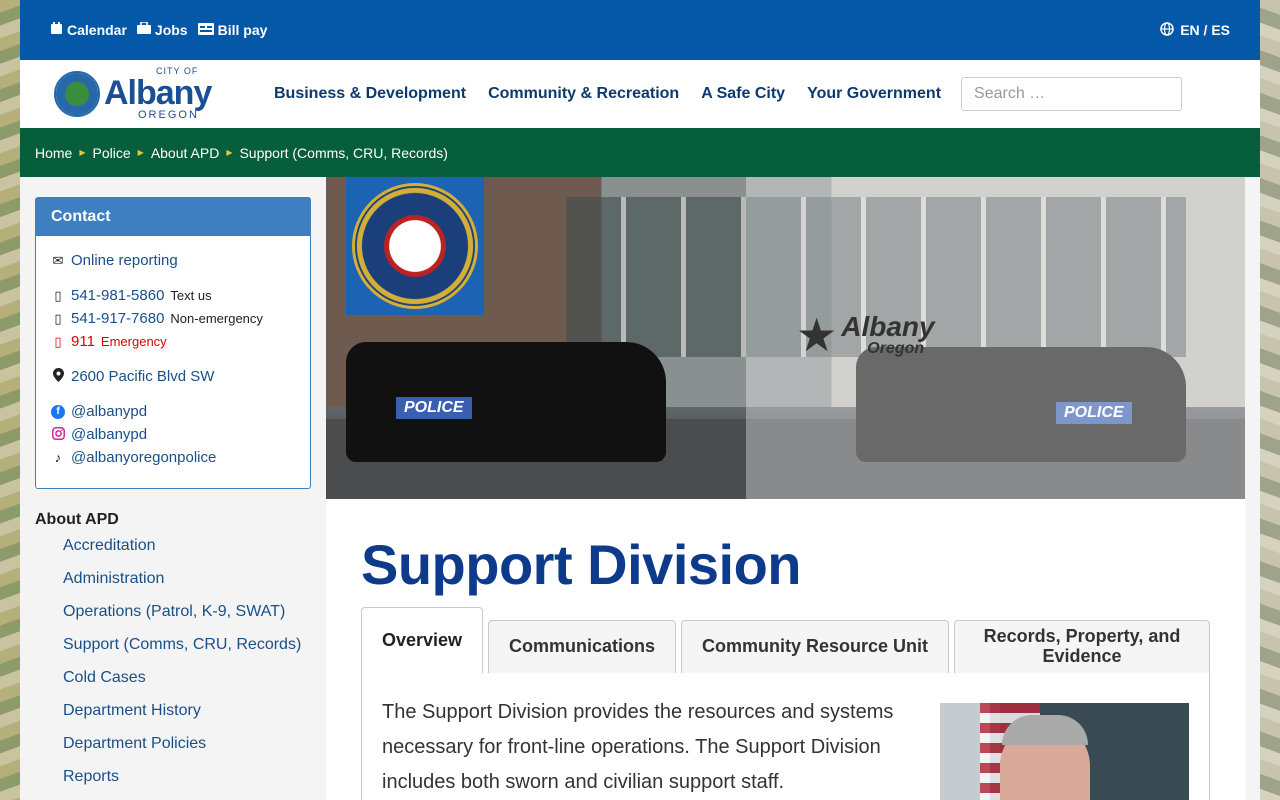  What do you see at coordinates (10, 400) in the screenshot?
I see `background-left-decoration` at bounding box center [10, 400].